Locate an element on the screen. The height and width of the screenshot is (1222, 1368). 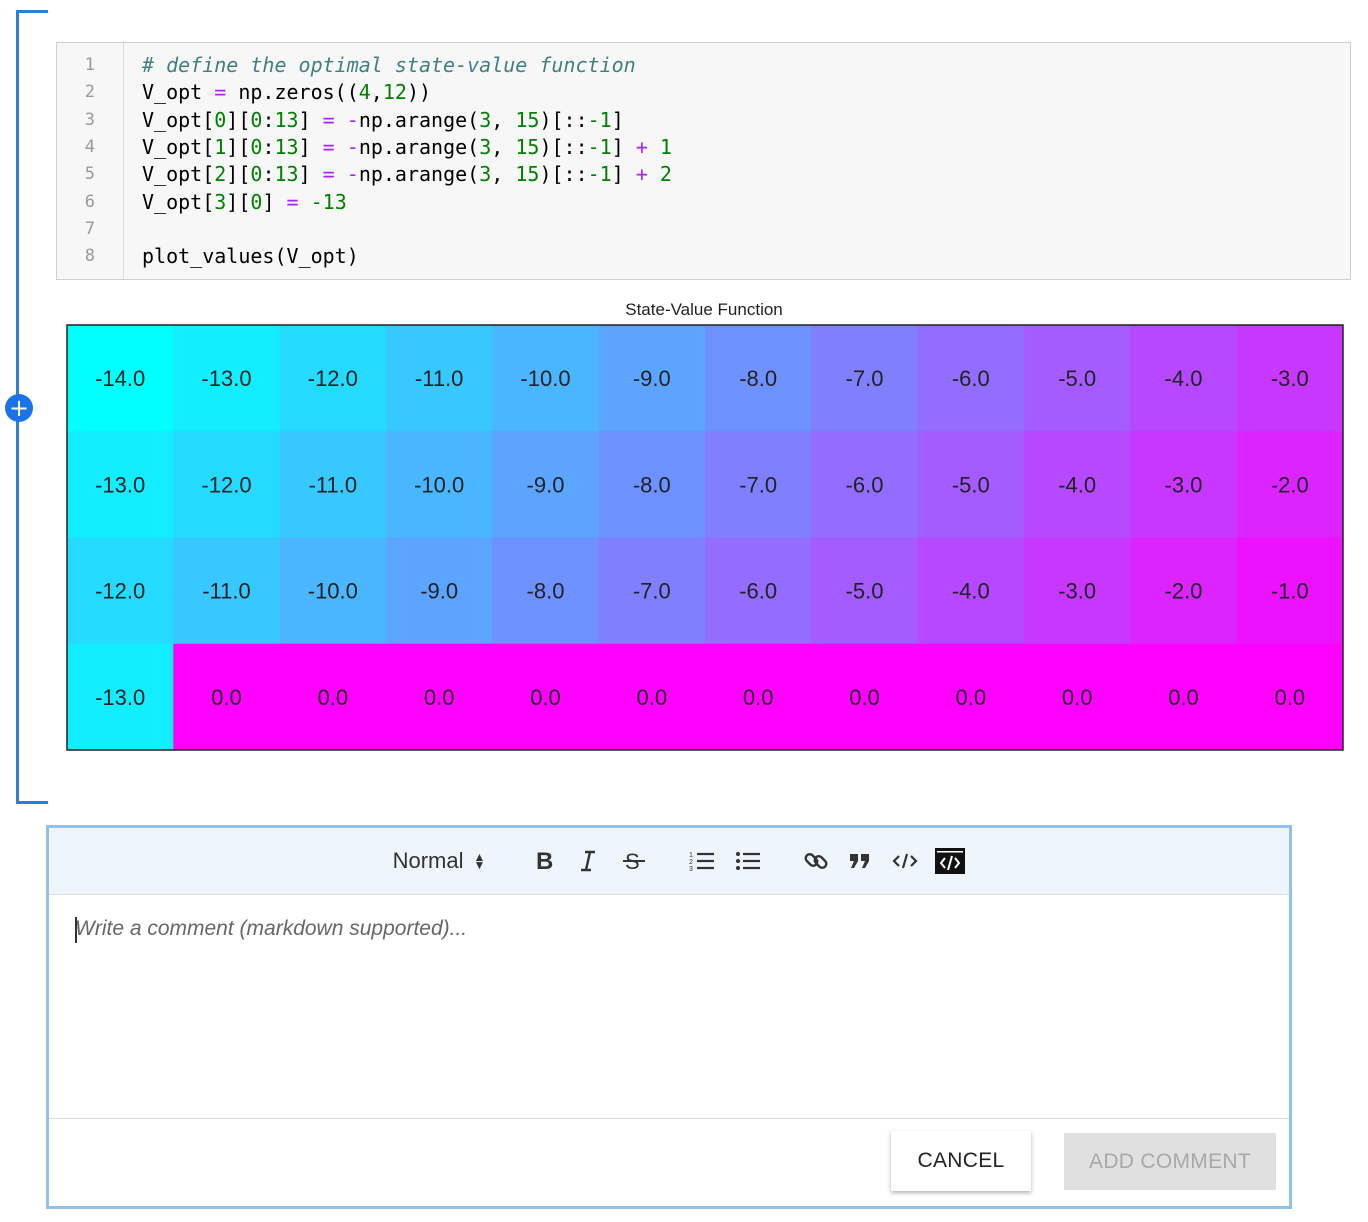
svg-text: B is located at coordinates (544, 861).